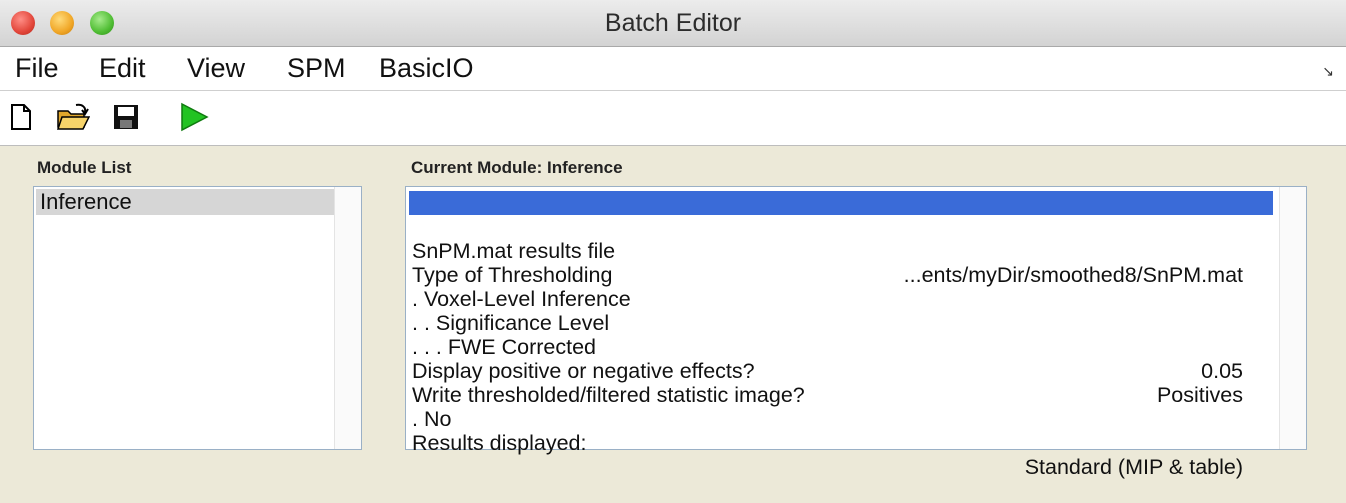 Image resolution: width=1346 pixels, height=503 pixels. What do you see at coordinates (122, 68) in the screenshot?
I see `menu-edit: Edit` at bounding box center [122, 68].